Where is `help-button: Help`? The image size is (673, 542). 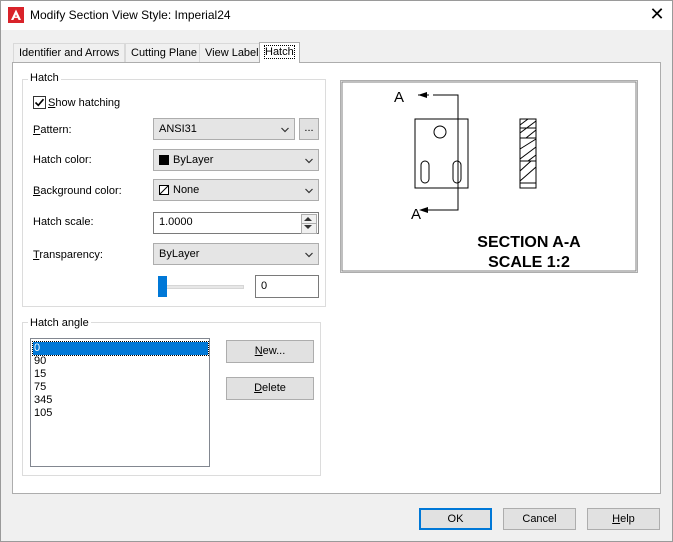 help-button: Help is located at coordinates (623, 519).